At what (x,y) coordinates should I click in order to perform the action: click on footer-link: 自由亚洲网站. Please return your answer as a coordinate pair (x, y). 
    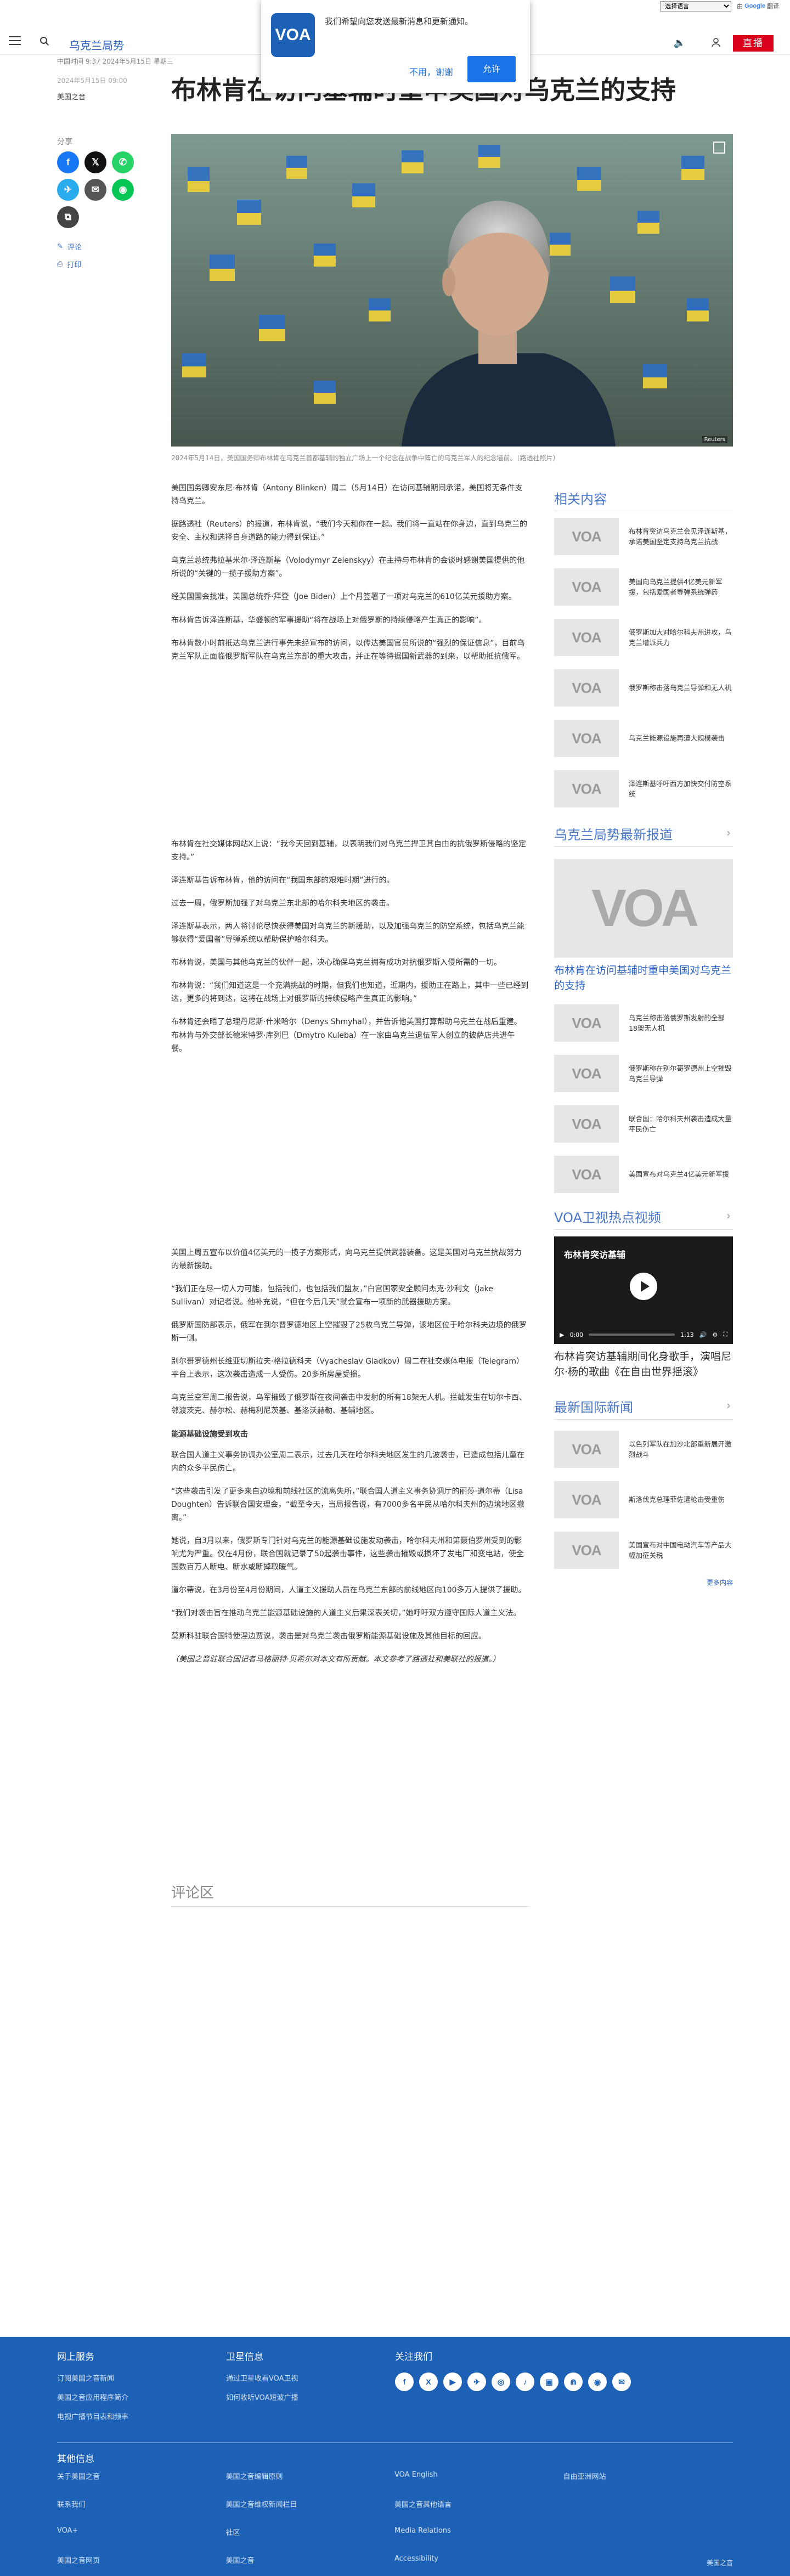
    Looking at the image, I should click on (647, 2476).